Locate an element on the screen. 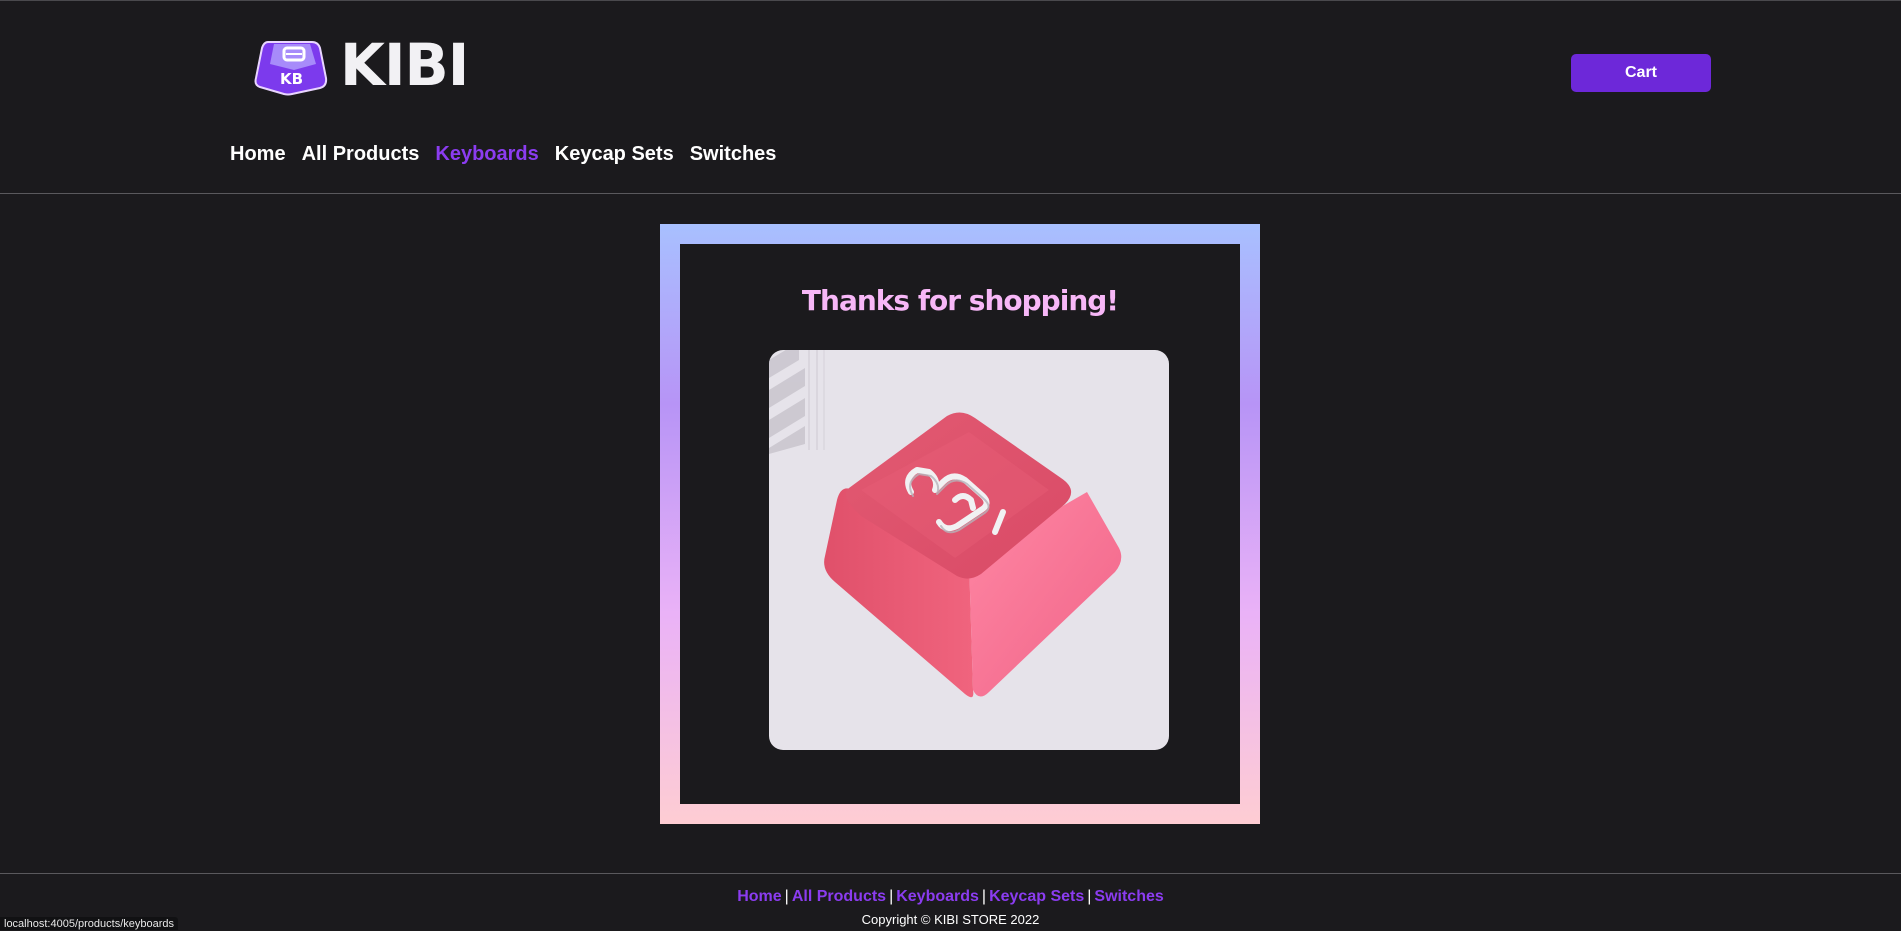 This screenshot has width=1901, height=931. cart-button: Cart is located at coordinates (1641, 73).